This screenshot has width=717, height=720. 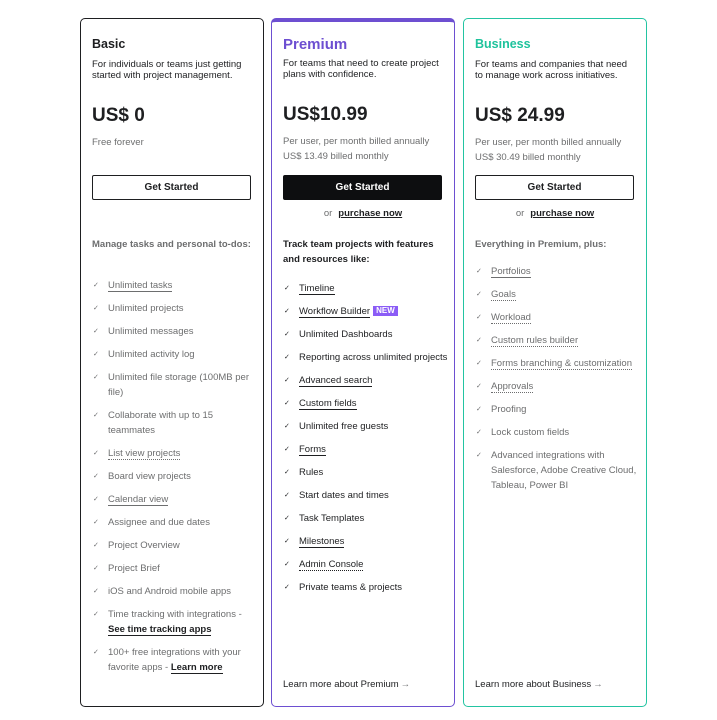 I want to click on feature-text: Admin Console, so click(x=331, y=565).